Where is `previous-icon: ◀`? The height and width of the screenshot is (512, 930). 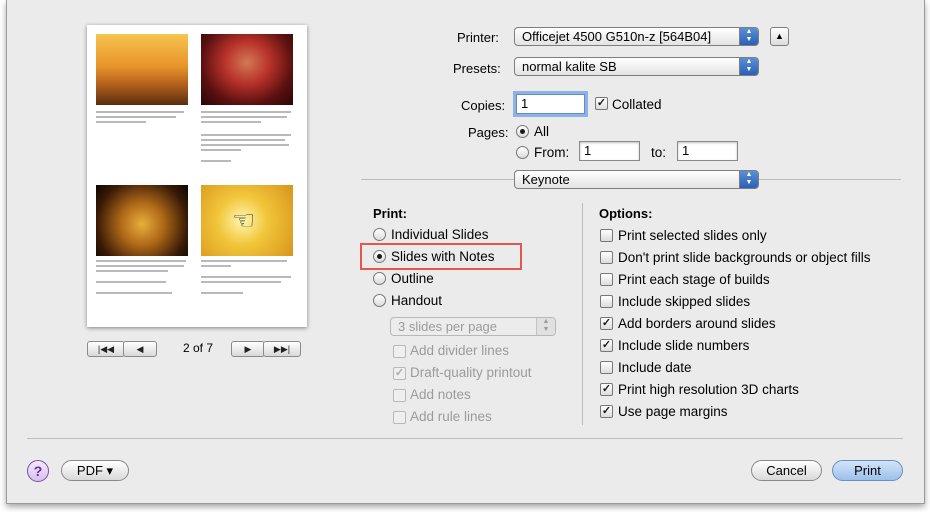
previous-icon: ◀ is located at coordinates (140, 349).